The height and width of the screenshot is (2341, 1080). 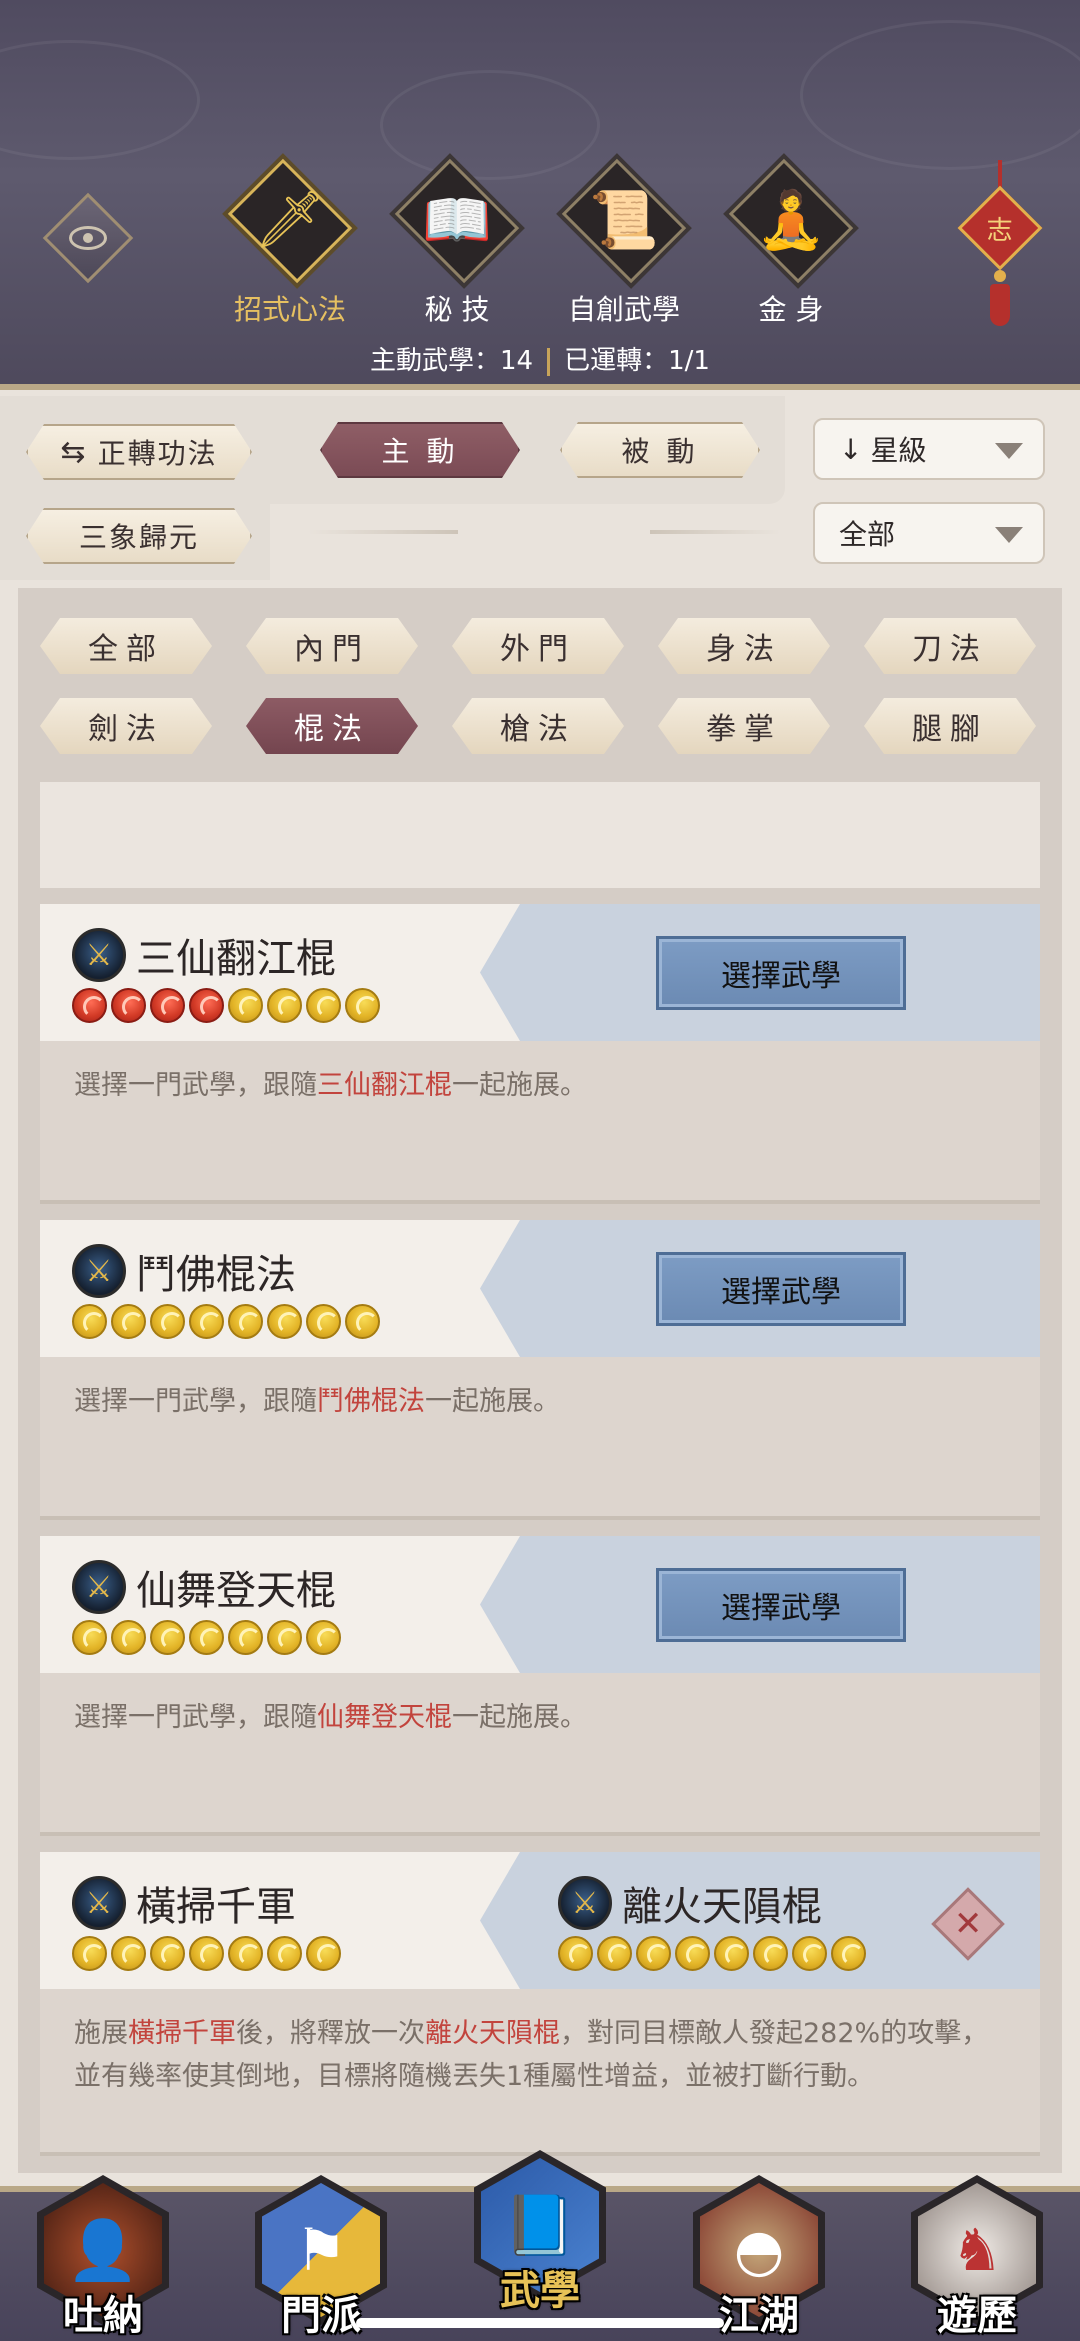 I want to click on desc-text: 一起施展。, so click(x=519, y=1717).